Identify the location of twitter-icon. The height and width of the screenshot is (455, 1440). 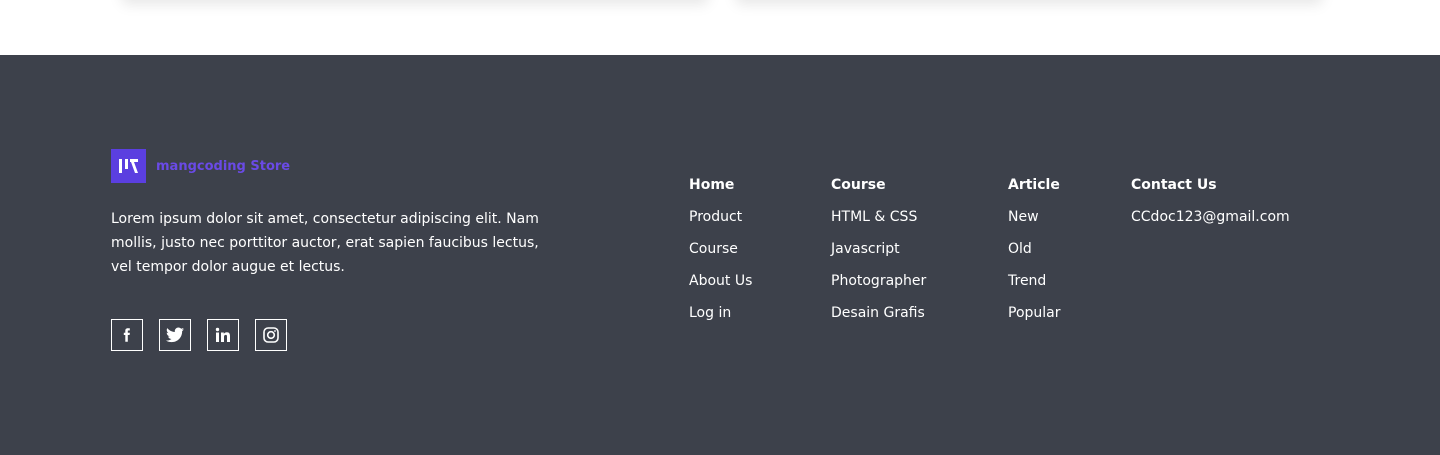
(175, 335).